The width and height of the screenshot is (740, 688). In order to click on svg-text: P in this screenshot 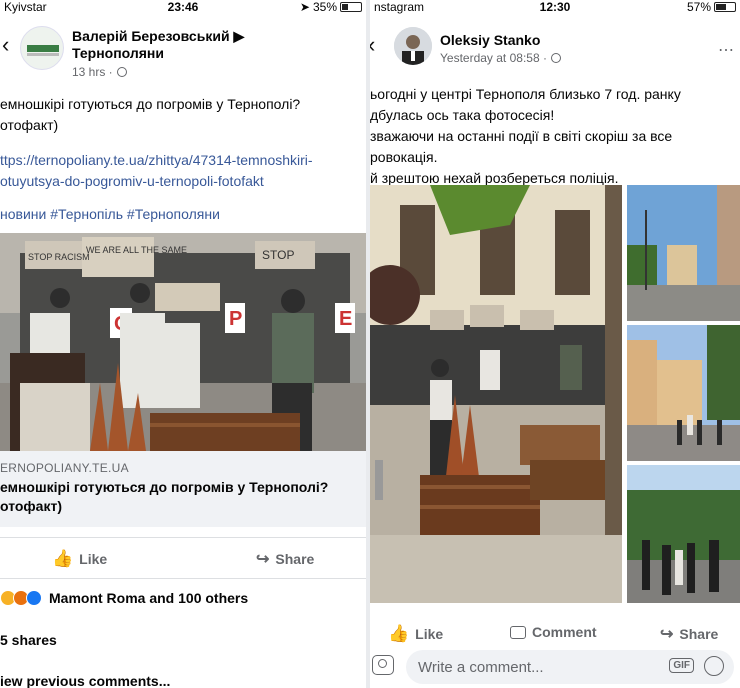, I will do `click(235, 319)`.